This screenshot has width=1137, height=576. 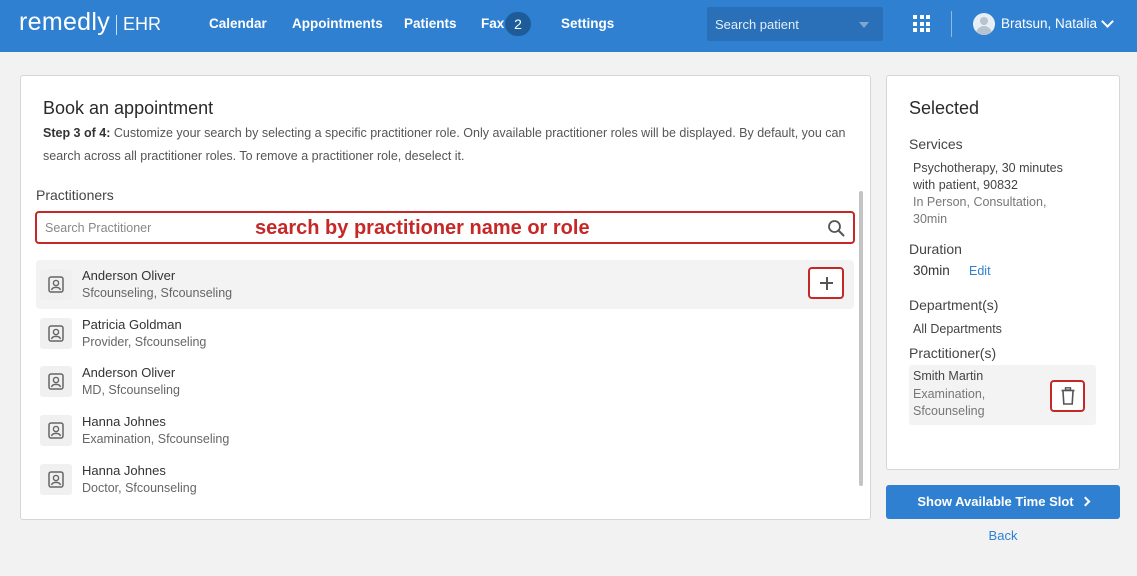 I want to click on practitioner-role: Provider, Sfcounseling, so click(x=144, y=342).